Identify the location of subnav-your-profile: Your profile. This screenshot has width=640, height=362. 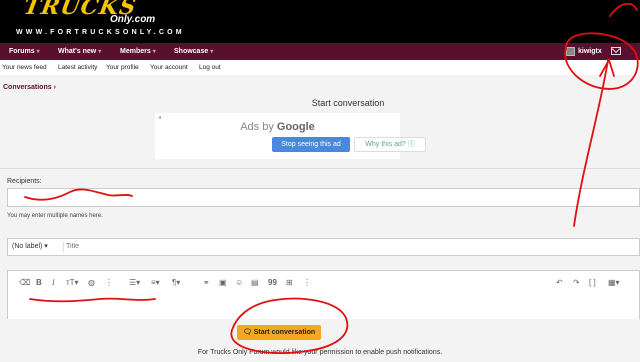
(122, 67).